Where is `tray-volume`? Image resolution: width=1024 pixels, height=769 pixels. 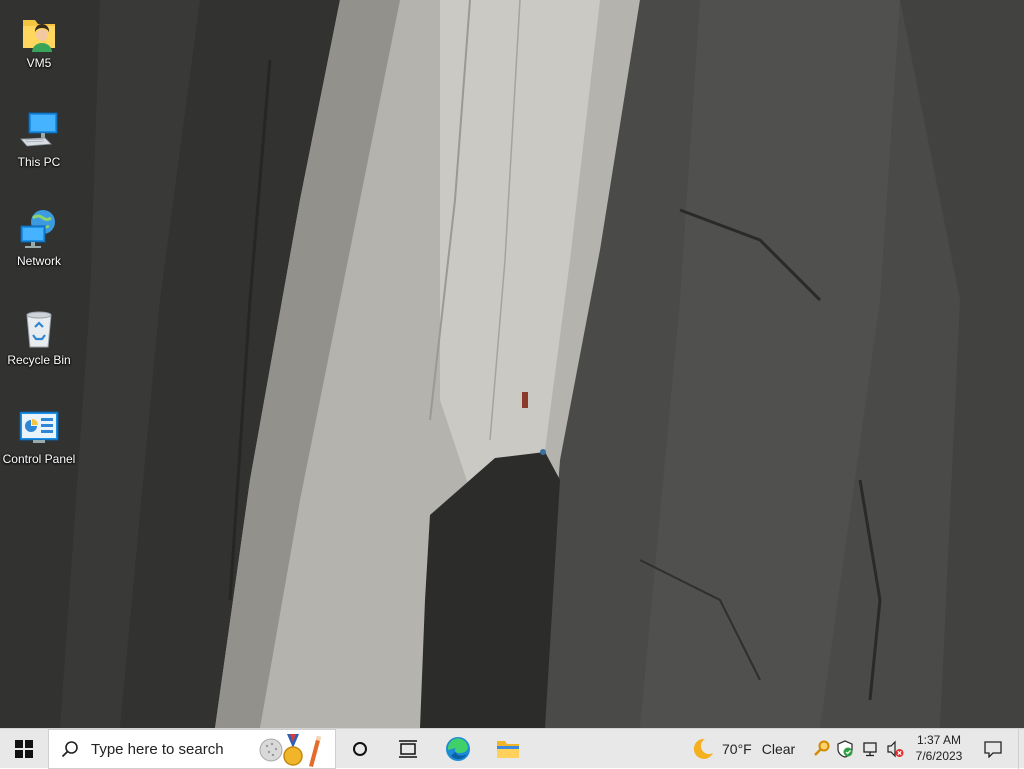
tray-volume is located at coordinates (895, 749).